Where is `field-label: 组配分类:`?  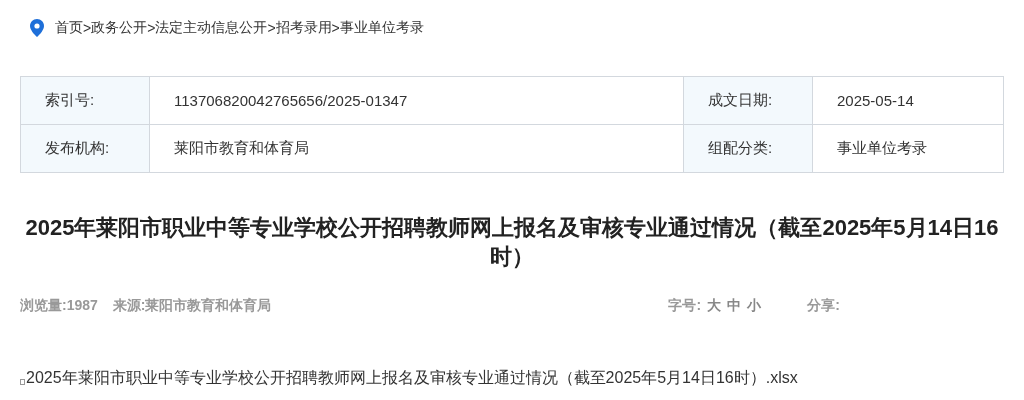
field-label: 组配分类: is located at coordinates (748, 148).